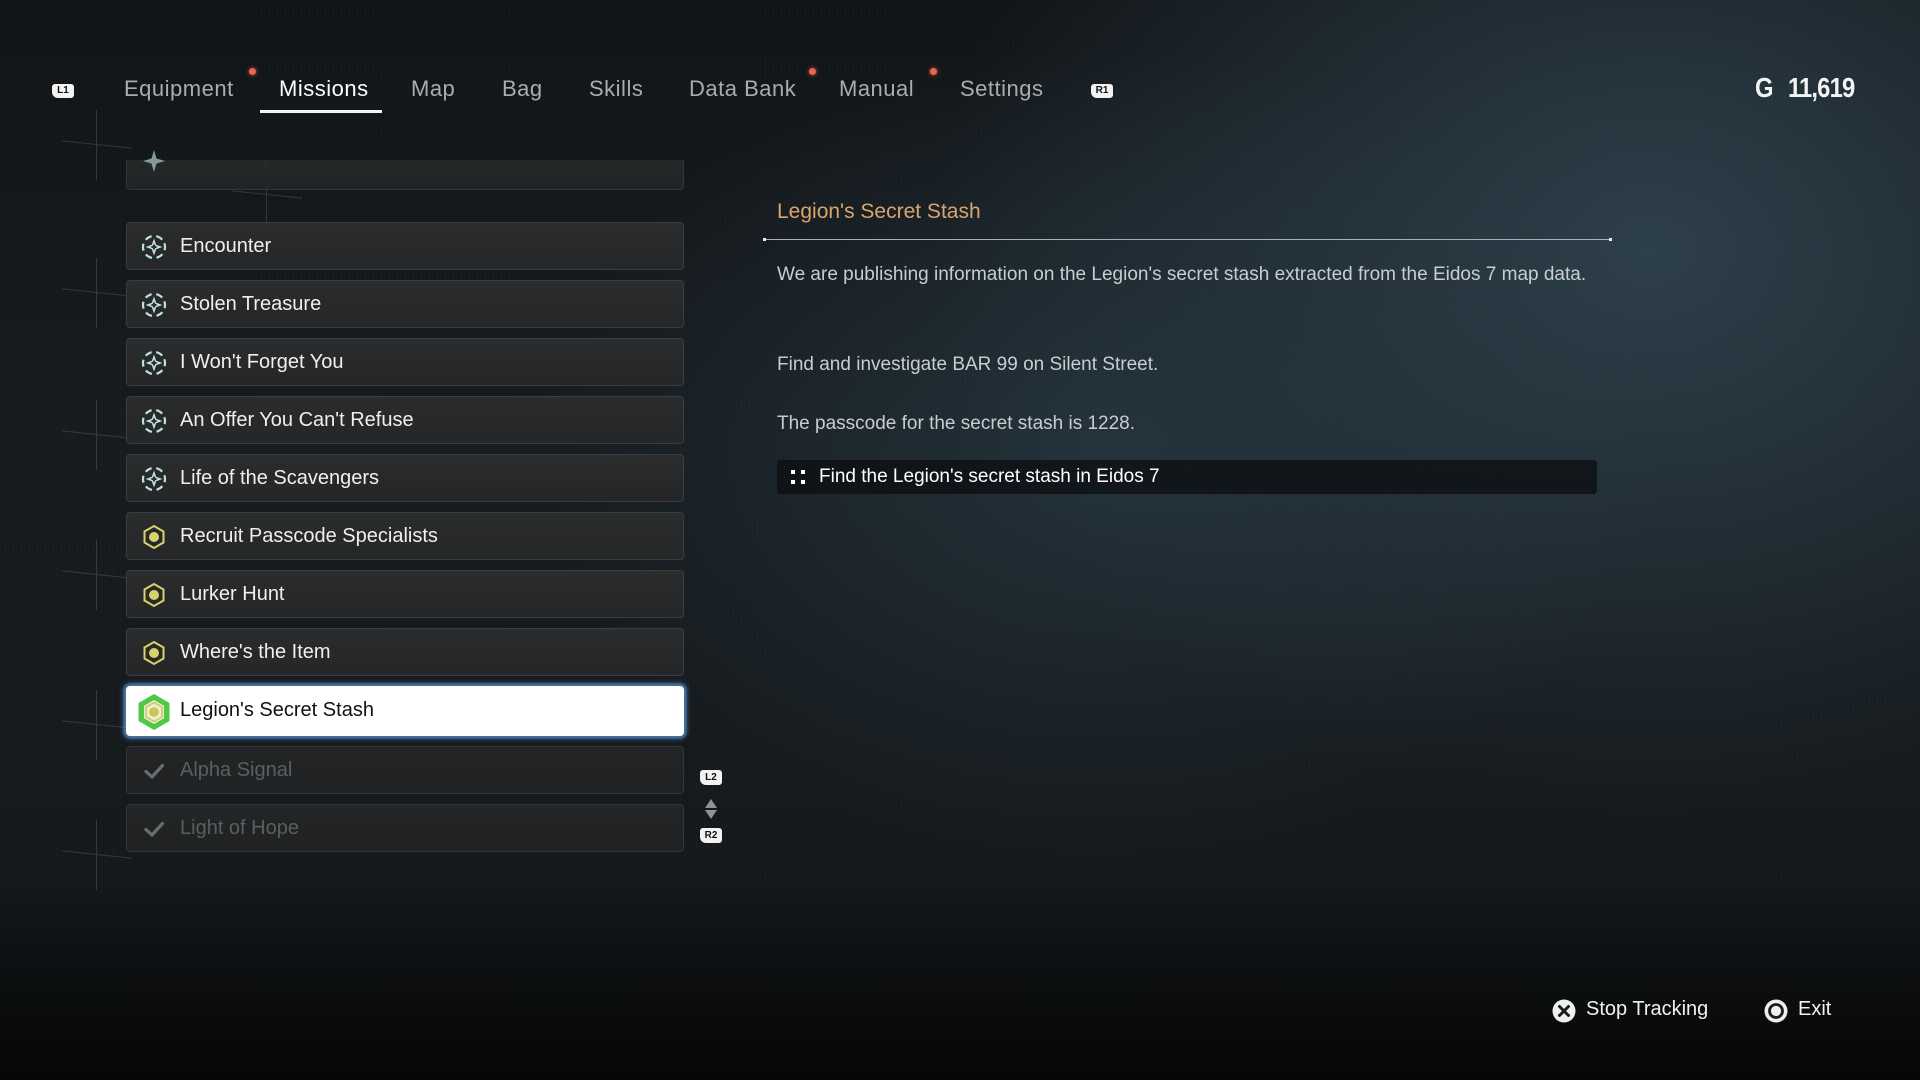 This screenshot has height=1080, width=1920. What do you see at coordinates (1187, 239) in the screenshot?
I see `title-divider` at bounding box center [1187, 239].